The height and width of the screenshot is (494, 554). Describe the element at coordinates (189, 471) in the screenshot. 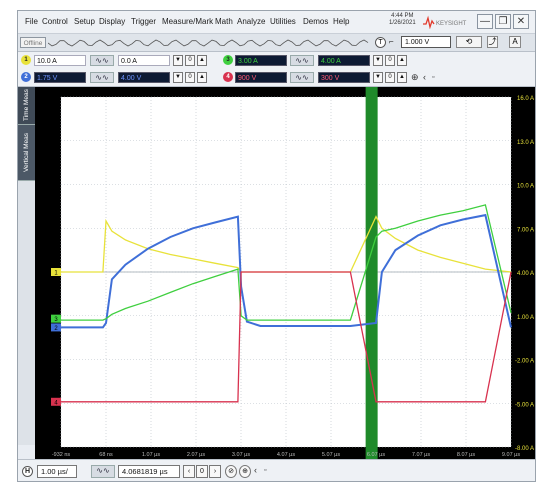

I see `delay-left-button: ‹` at that location.